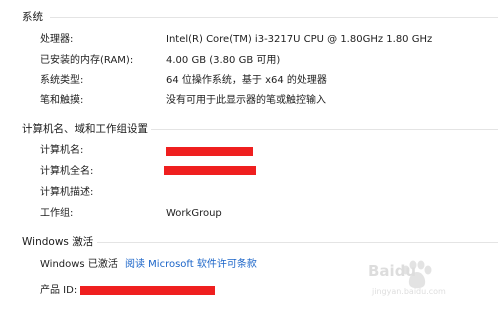 This screenshot has height=319, width=498. What do you see at coordinates (32, 17) in the screenshot?
I see `section-title-system: 系统` at bounding box center [32, 17].